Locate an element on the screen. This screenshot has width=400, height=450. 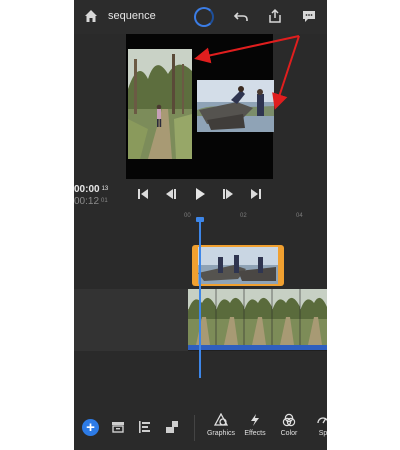
speed-label: Sp is located at coordinates (322, 433).